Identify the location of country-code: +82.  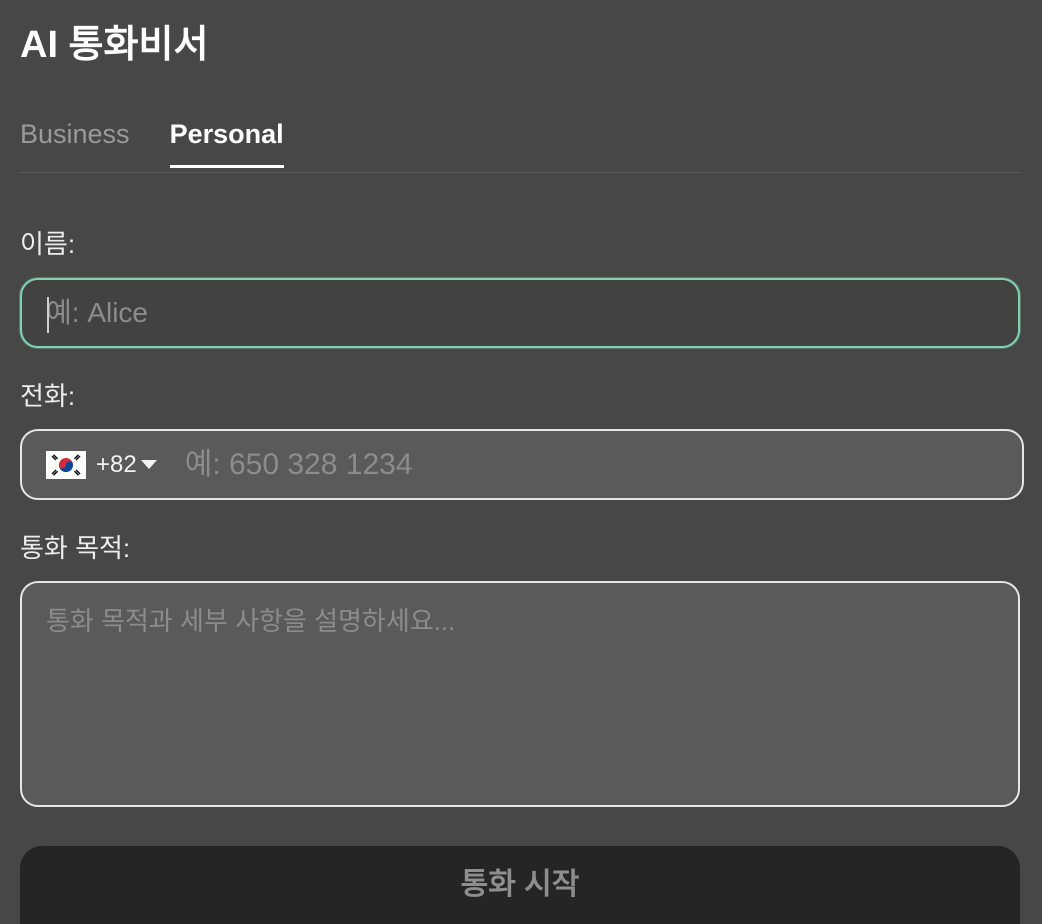
(116, 464).